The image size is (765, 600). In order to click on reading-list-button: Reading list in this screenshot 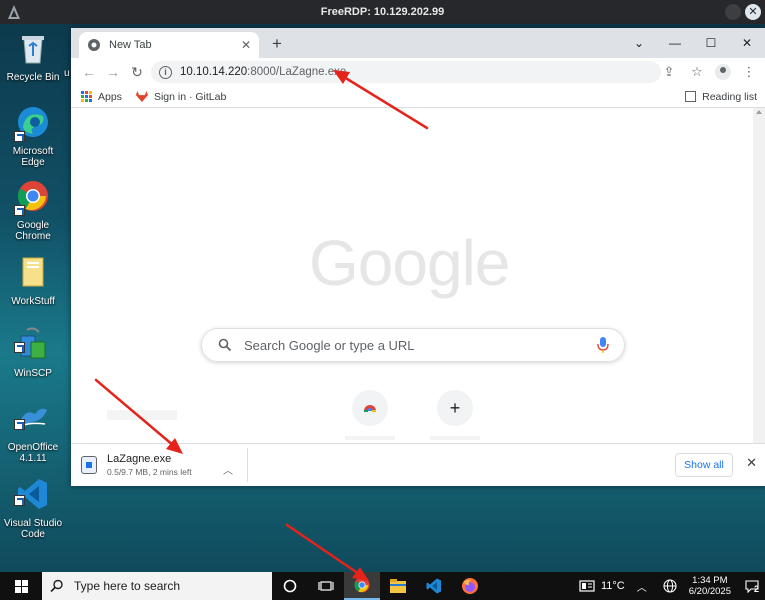, I will do `click(721, 97)`.